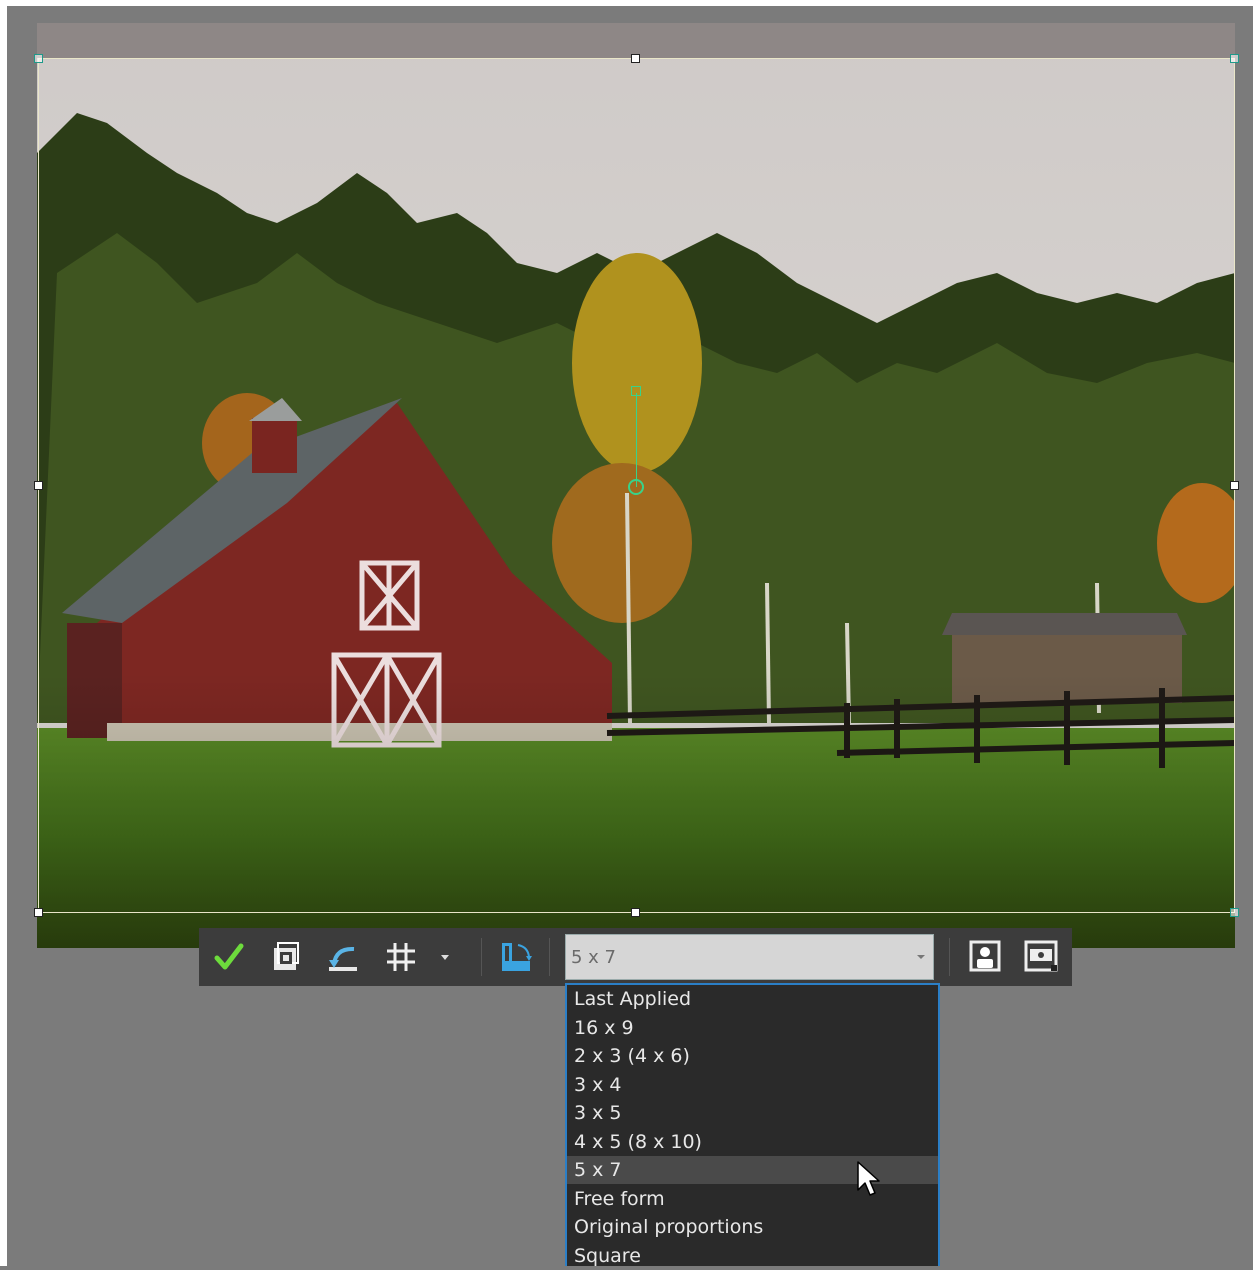 This screenshot has height=1270, width=1253. What do you see at coordinates (3, 633) in the screenshot?
I see `window-left-edge` at bounding box center [3, 633].